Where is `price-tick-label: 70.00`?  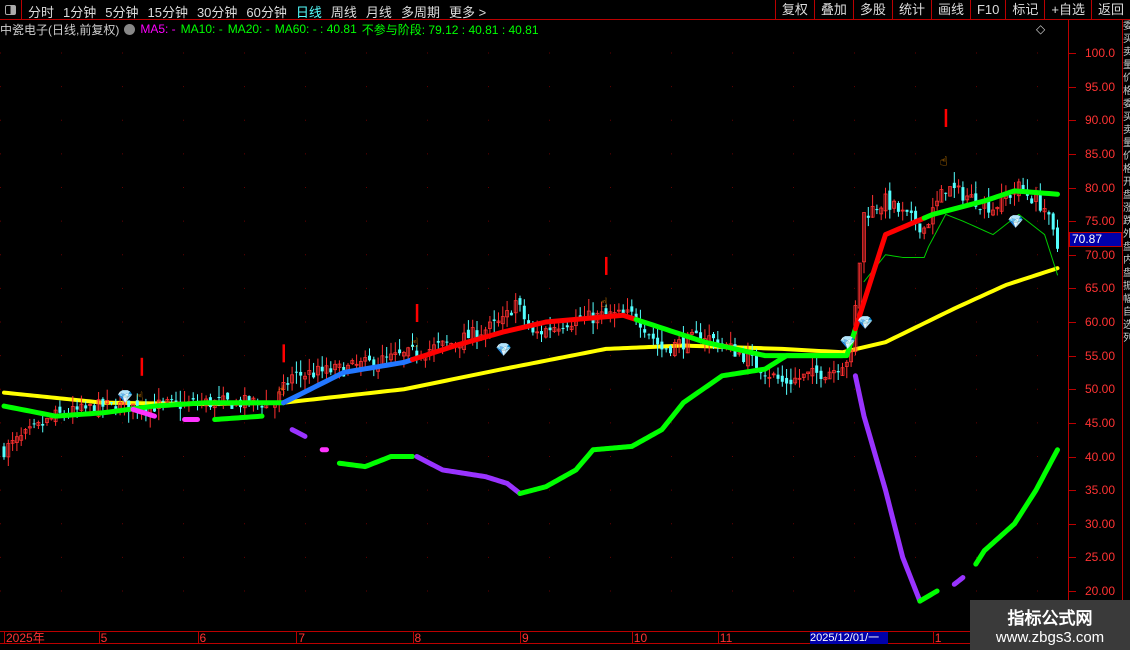
price-tick-label: 70.00 is located at coordinates (1100, 254).